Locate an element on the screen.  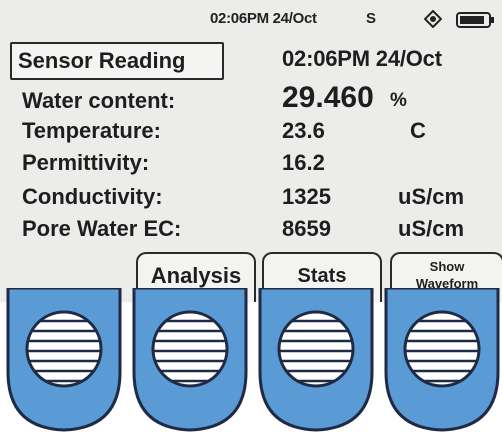
reading-unit: % is located at coordinates (398, 100).